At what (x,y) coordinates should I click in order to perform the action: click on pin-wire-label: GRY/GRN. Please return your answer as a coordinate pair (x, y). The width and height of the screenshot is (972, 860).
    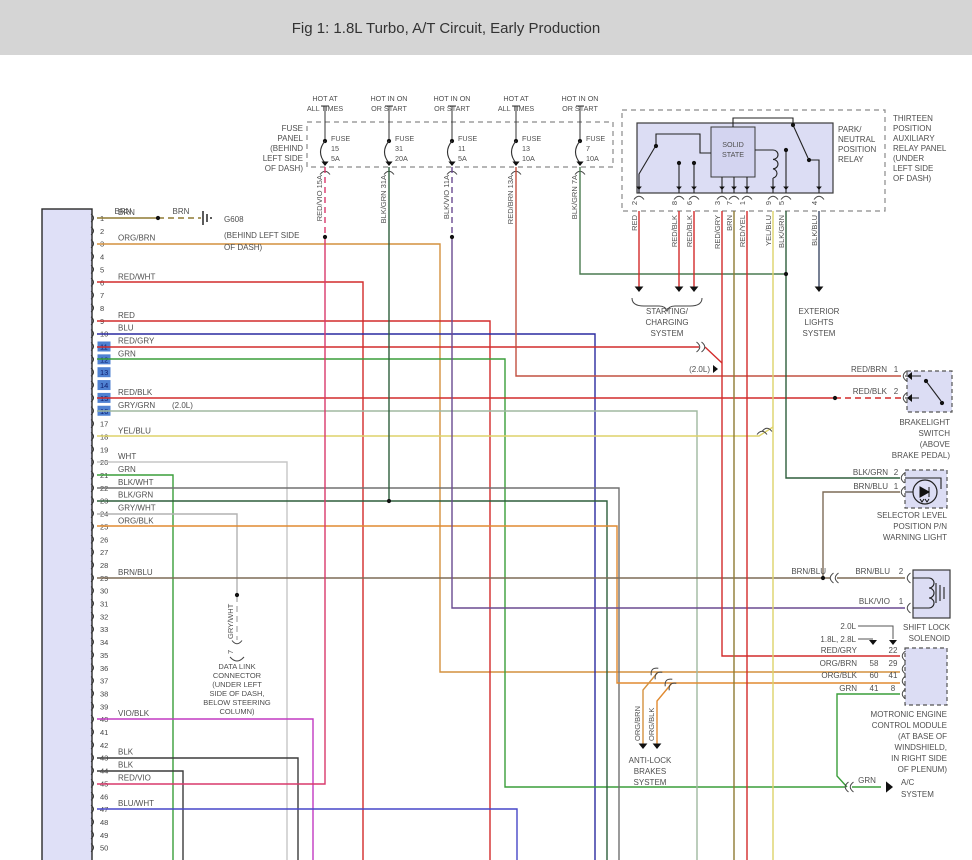
    Looking at the image, I should click on (136, 405).